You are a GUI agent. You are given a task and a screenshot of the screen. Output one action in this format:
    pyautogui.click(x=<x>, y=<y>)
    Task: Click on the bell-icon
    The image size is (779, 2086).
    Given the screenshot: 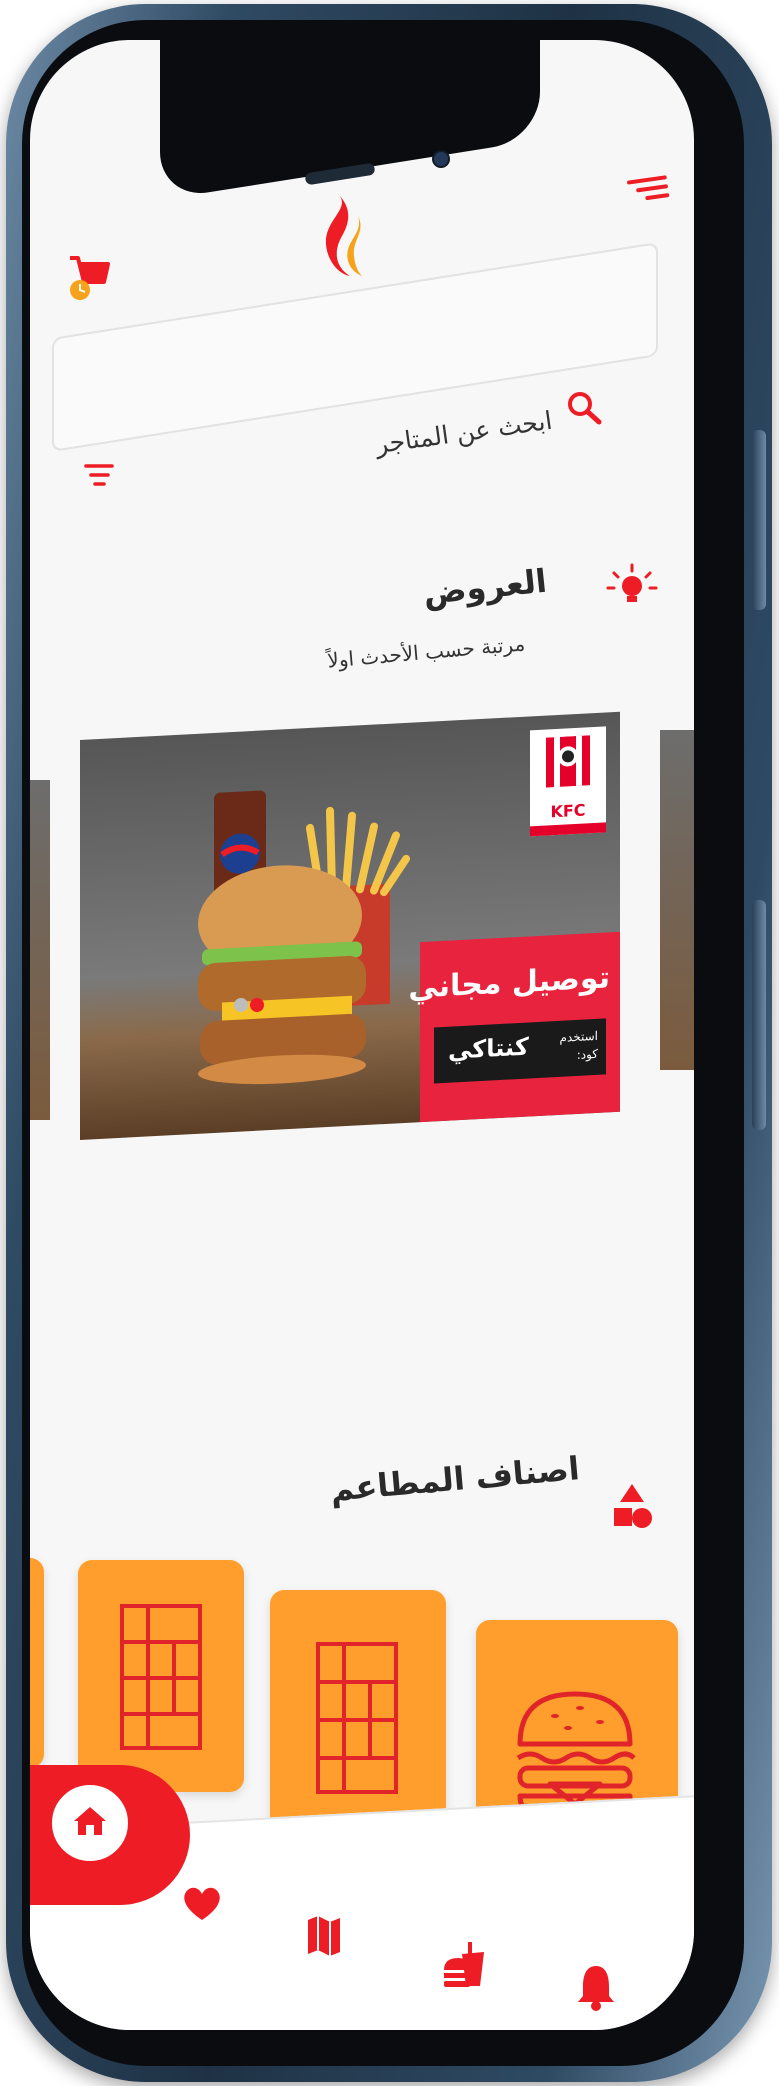 What is the action you would take?
    pyautogui.click(x=596, y=1988)
    